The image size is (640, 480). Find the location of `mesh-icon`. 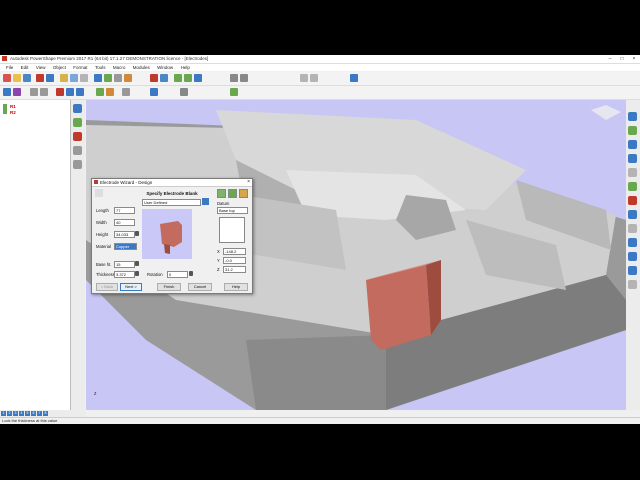

mesh-icon is located at coordinates (100, 92).